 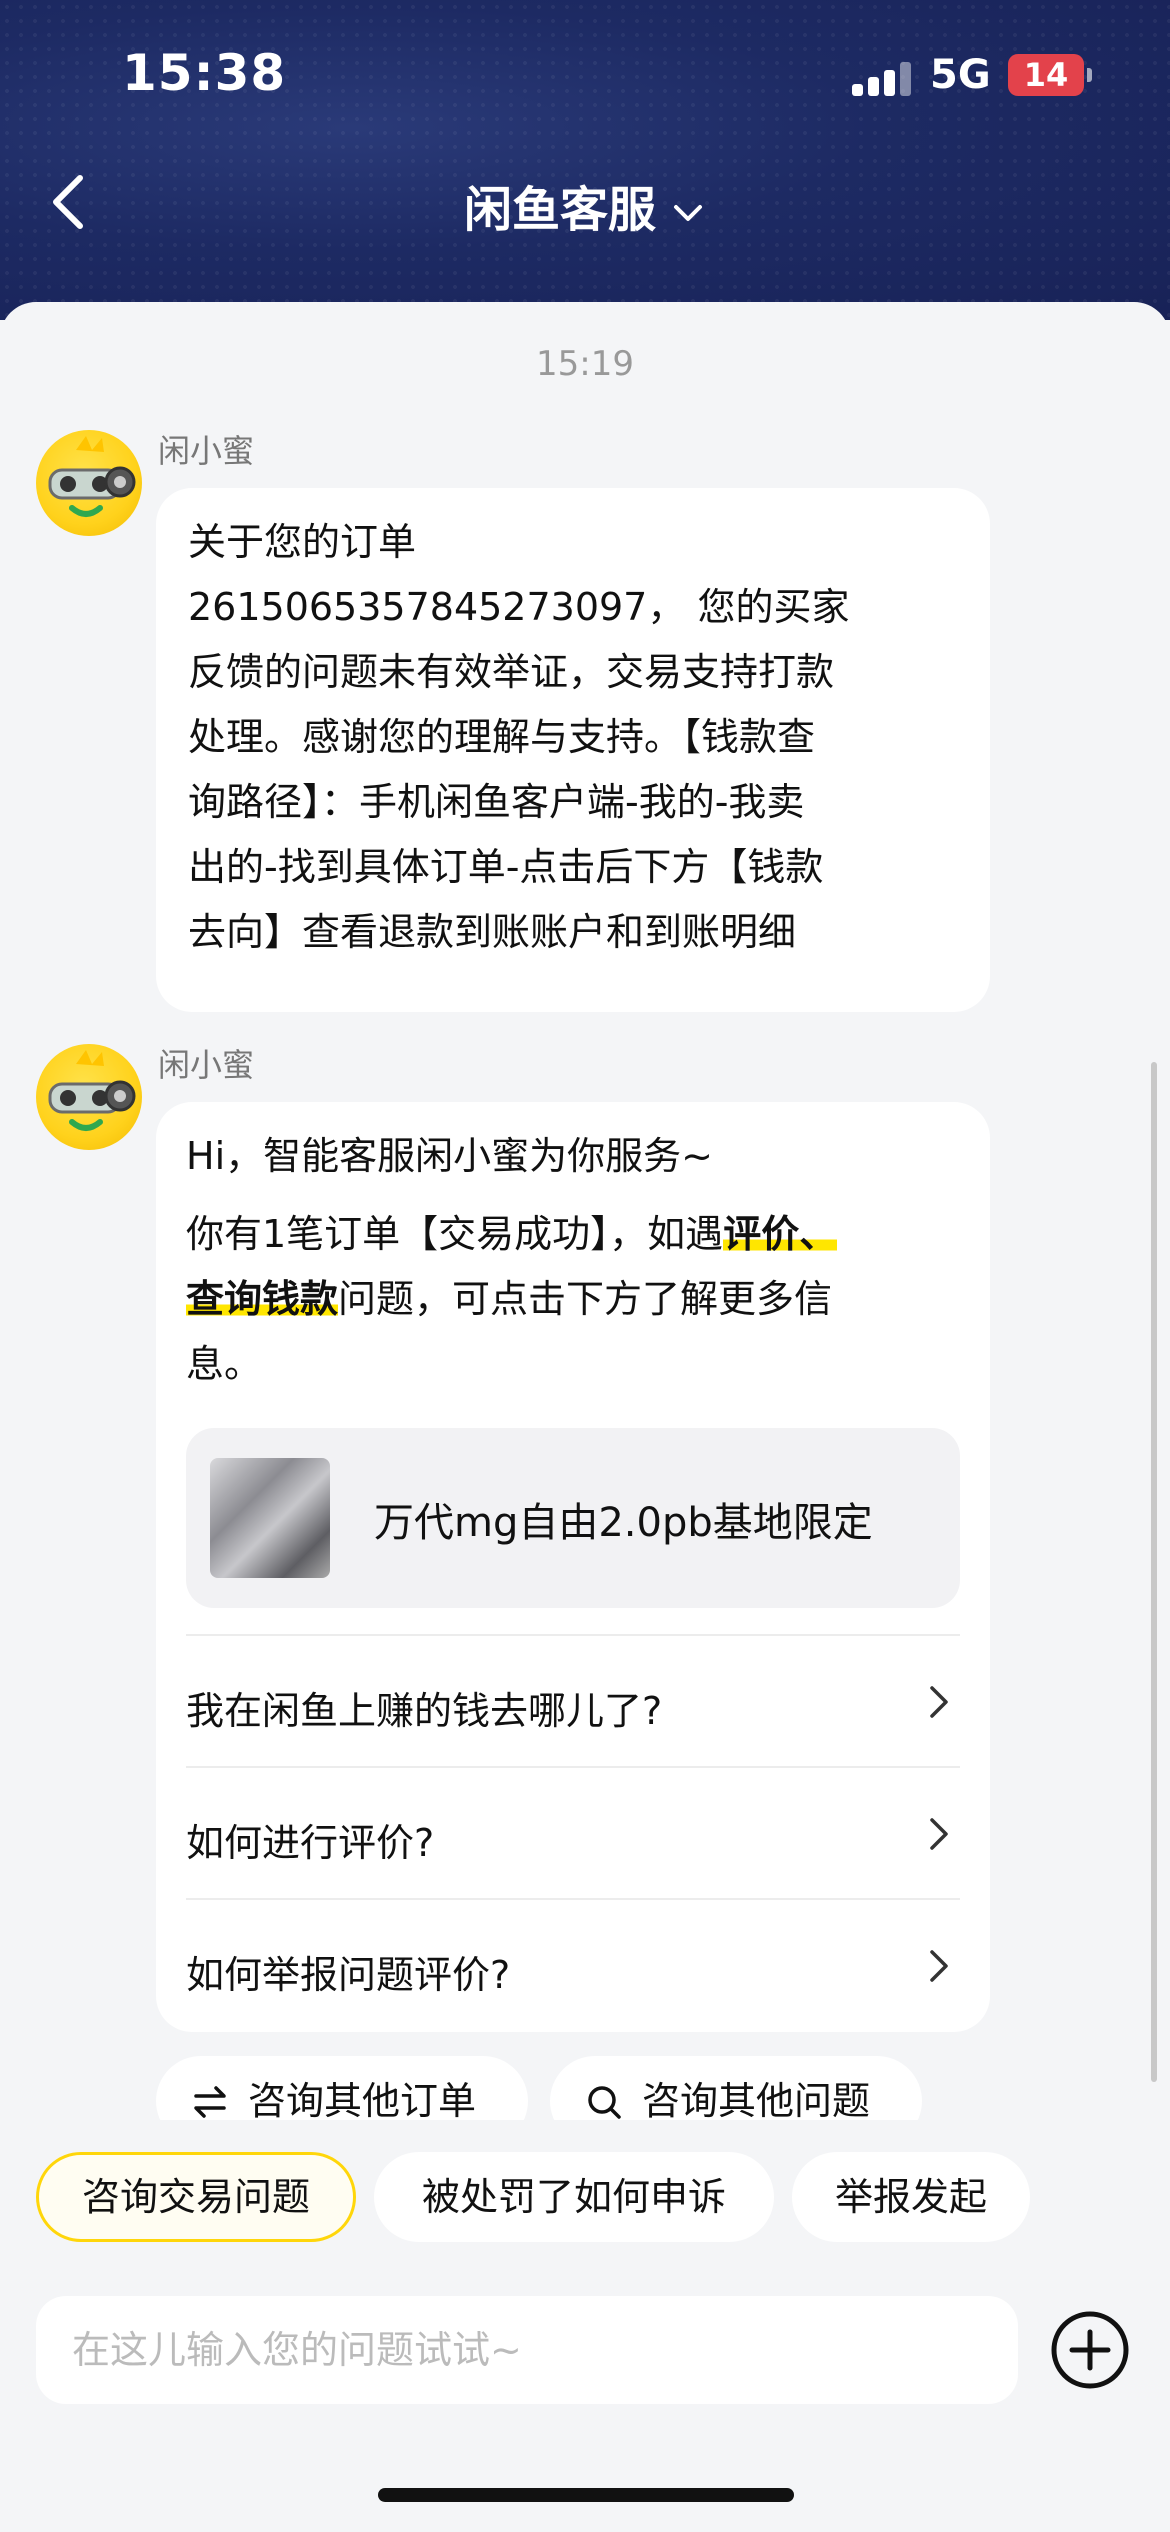 I want to click on signal-icon, so click(x=882, y=79).